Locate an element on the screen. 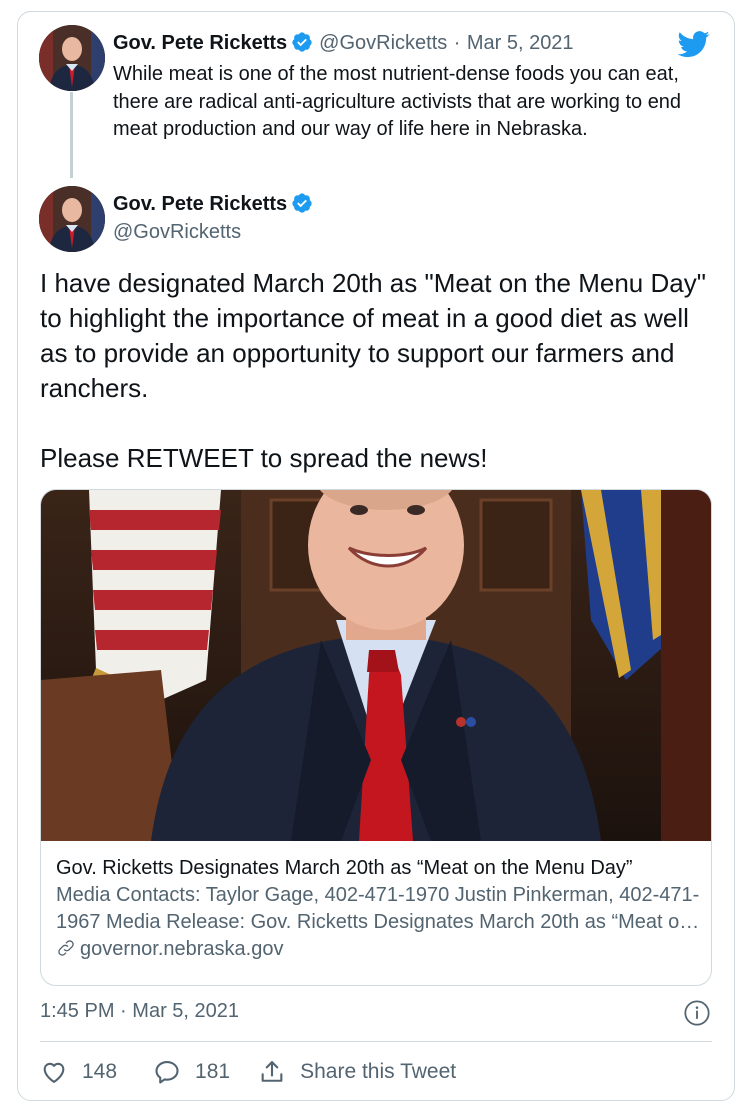  tweet-date: Mar 5, 2021 is located at coordinates (186, 1011).